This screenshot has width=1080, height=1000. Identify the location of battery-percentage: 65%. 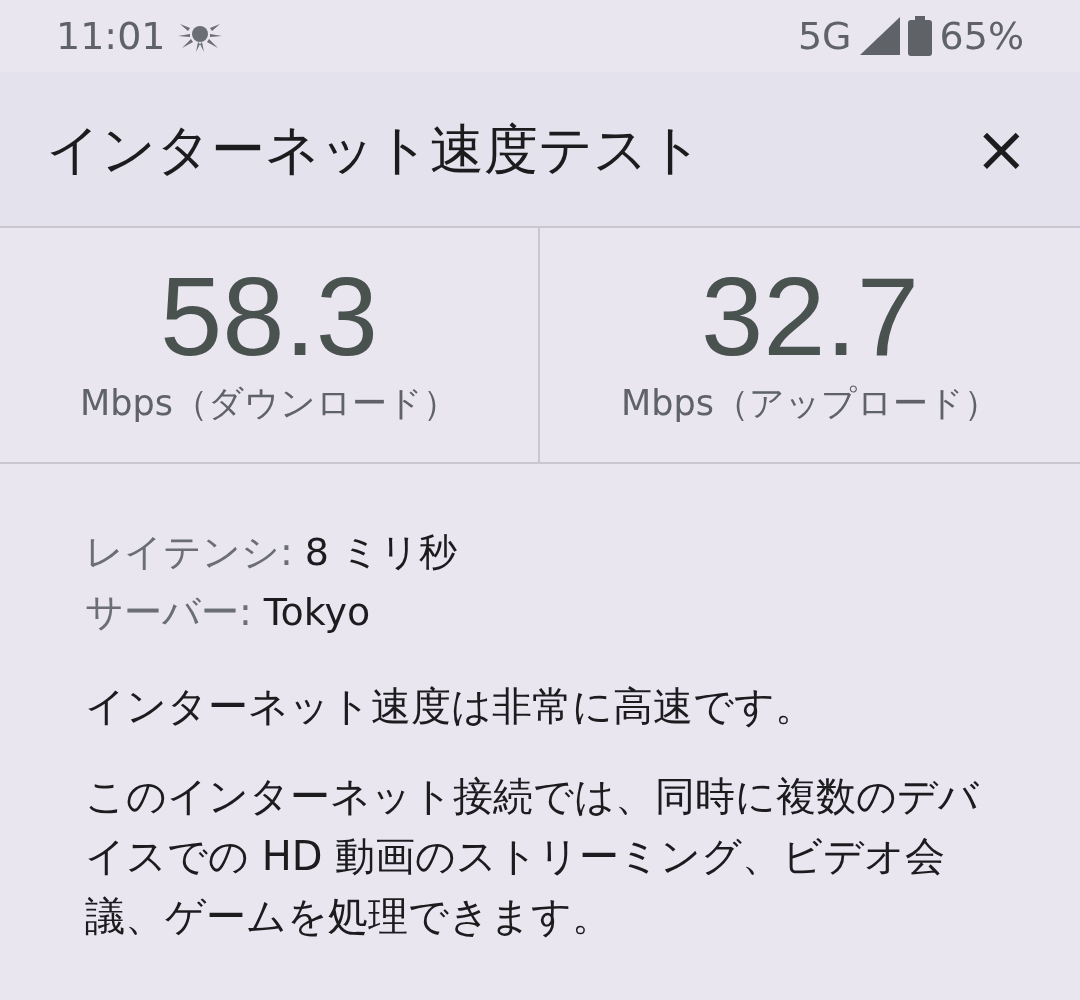
(981, 36).